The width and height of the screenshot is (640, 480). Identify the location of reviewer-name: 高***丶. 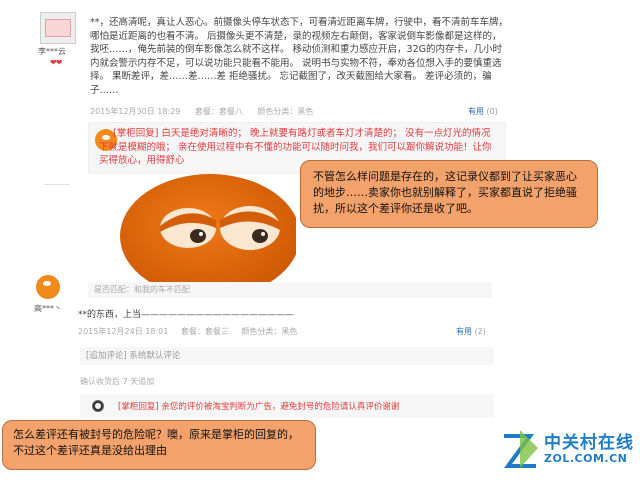
(48, 308).